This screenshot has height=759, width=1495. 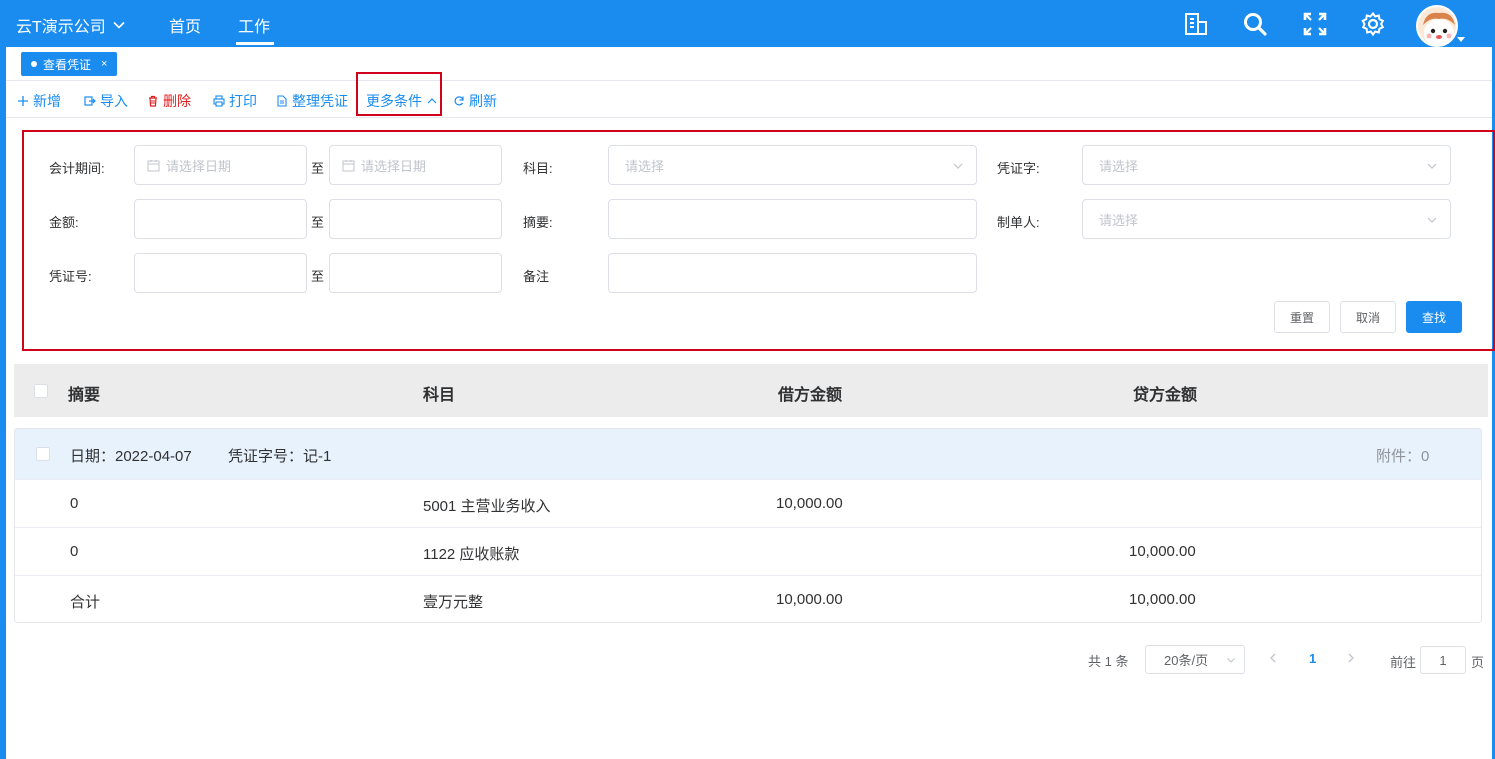 I want to click on settings-icon, so click(x=1373, y=24).